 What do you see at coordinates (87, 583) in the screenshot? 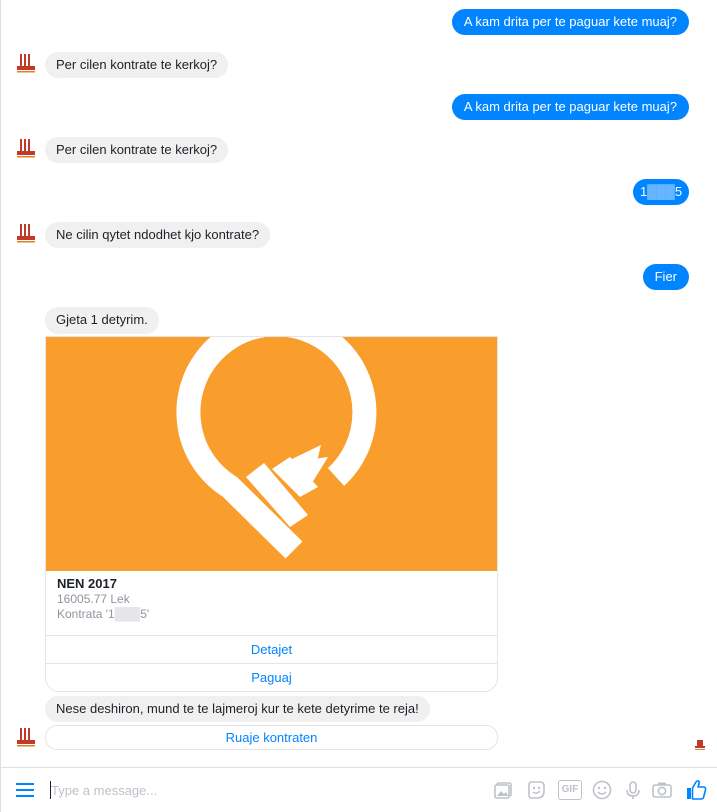
I see `card-title: NEN 2017` at bounding box center [87, 583].